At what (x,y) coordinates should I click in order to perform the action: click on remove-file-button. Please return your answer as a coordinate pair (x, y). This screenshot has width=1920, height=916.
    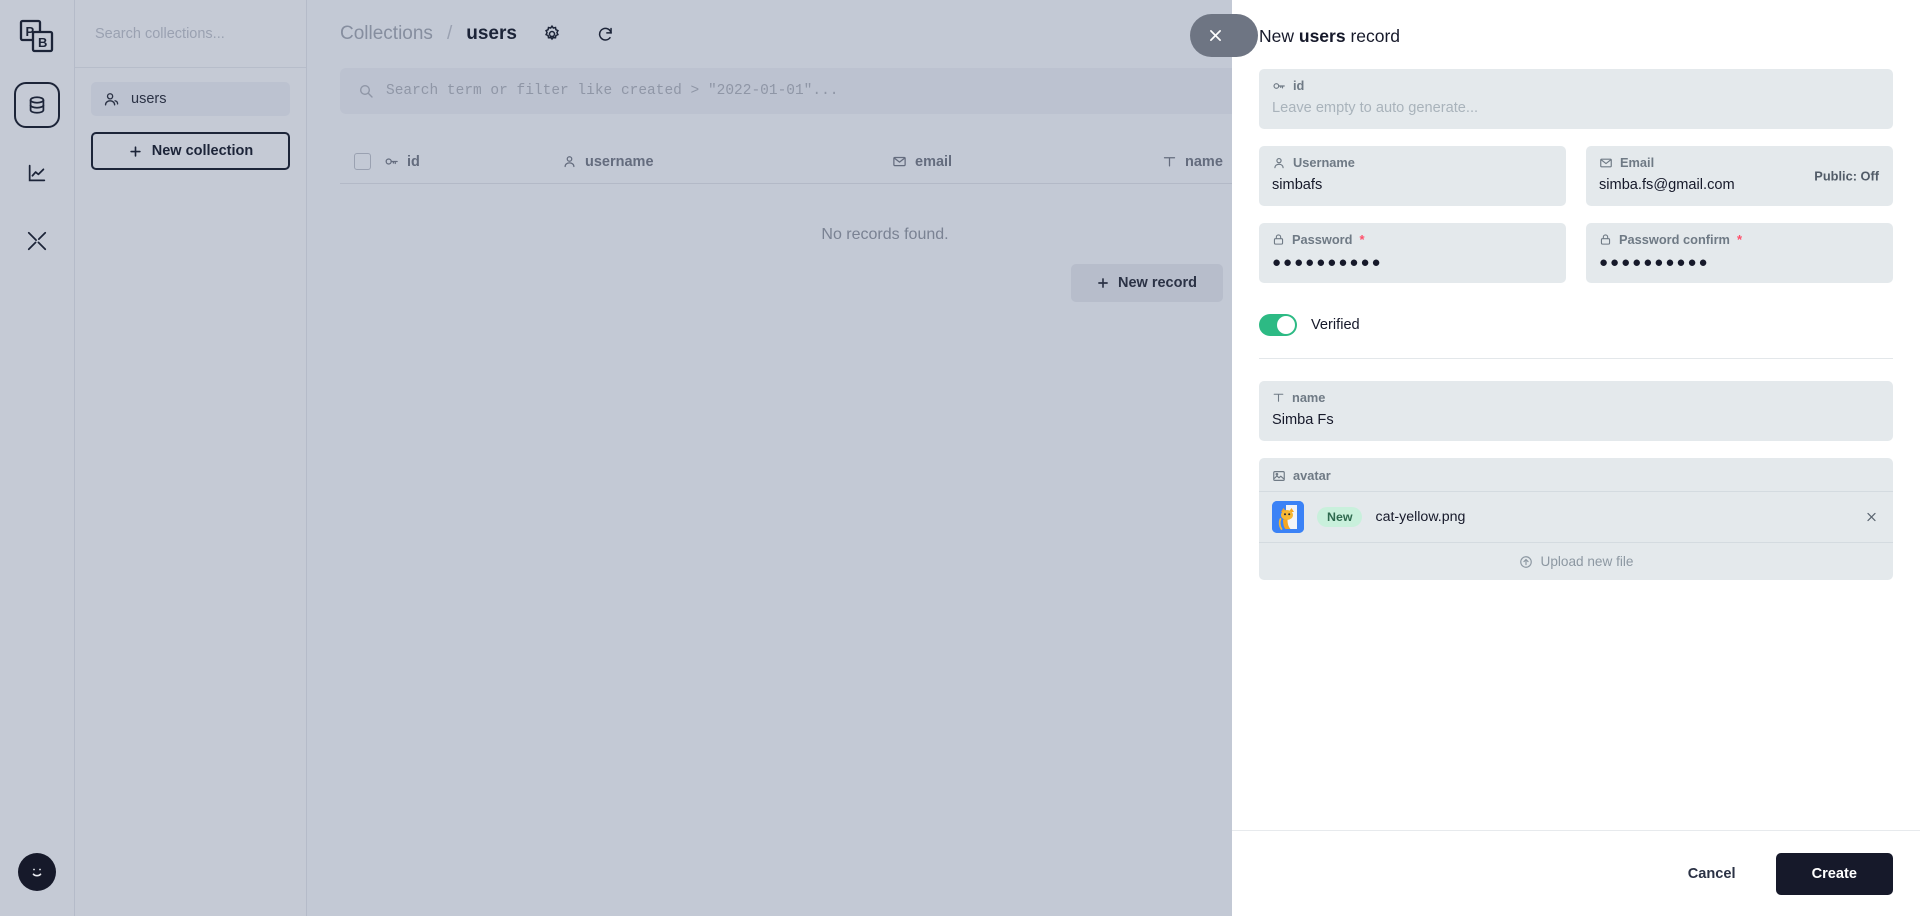
    Looking at the image, I should click on (1871, 517).